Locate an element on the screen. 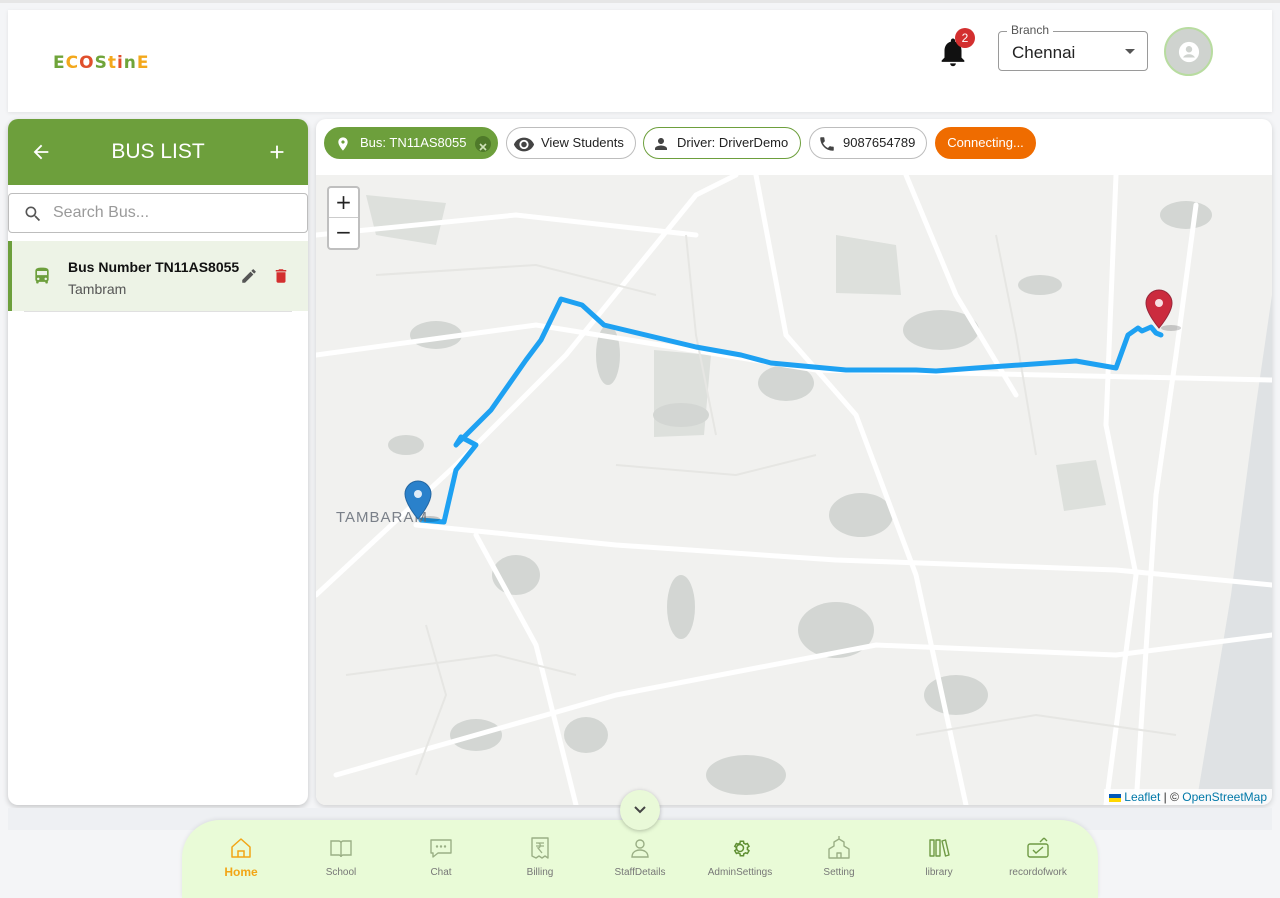 The height and width of the screenshot is (898, 1280). branch-label: Branch is located at coordinates (1030, 30).